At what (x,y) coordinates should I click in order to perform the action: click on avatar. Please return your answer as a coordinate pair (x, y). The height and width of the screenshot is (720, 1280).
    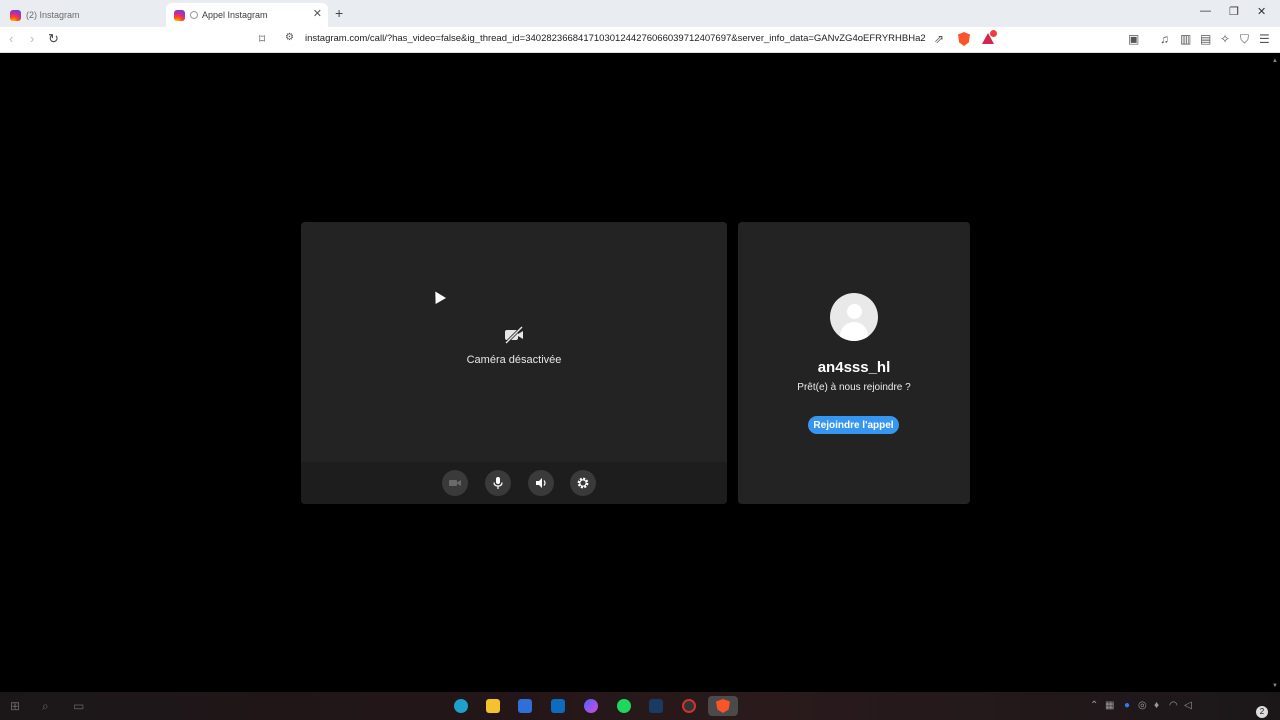
    Looking at the image, I should click on (854, 317).